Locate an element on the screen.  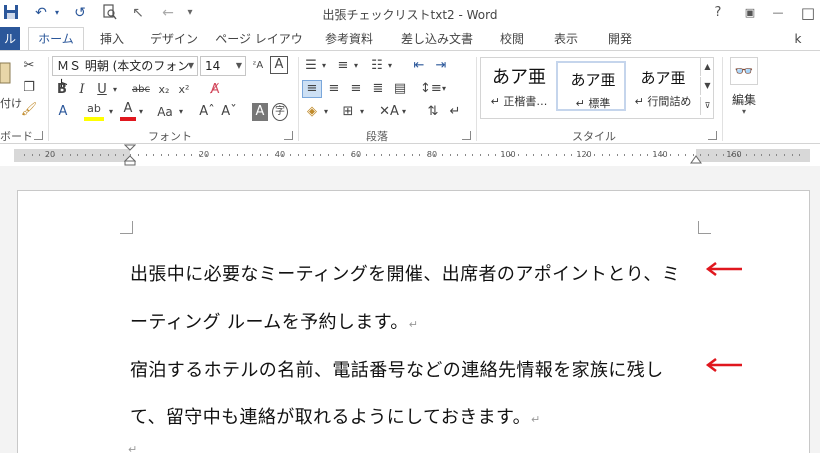
format-painter-icon: 🖌 is located at coordinates (29, 110).